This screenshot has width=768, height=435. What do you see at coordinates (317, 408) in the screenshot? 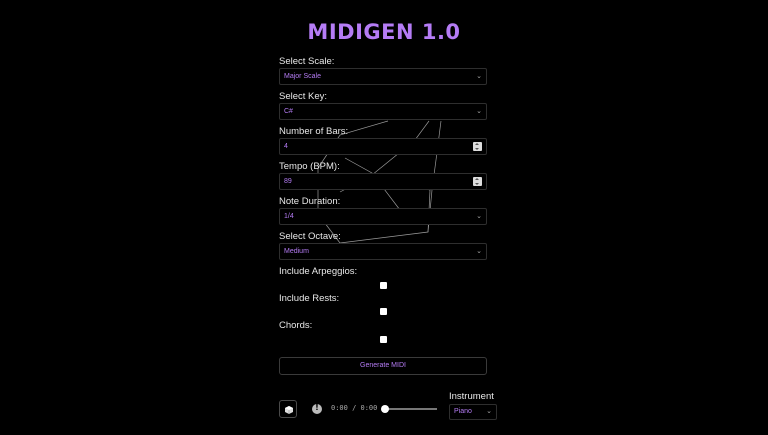
I see `warning-icon` at bounding box center [317, 408].